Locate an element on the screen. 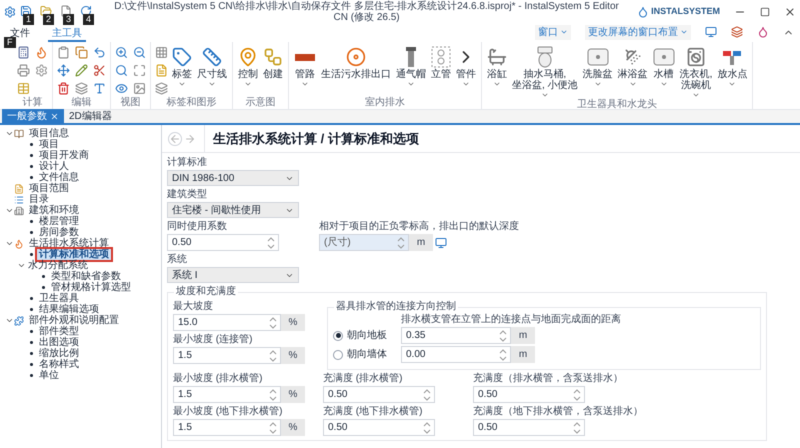 Image resolution: width=800 pixels, height=448 pixels. ribbon-button: 淋浴盆 is located at coordinates (633, 66).